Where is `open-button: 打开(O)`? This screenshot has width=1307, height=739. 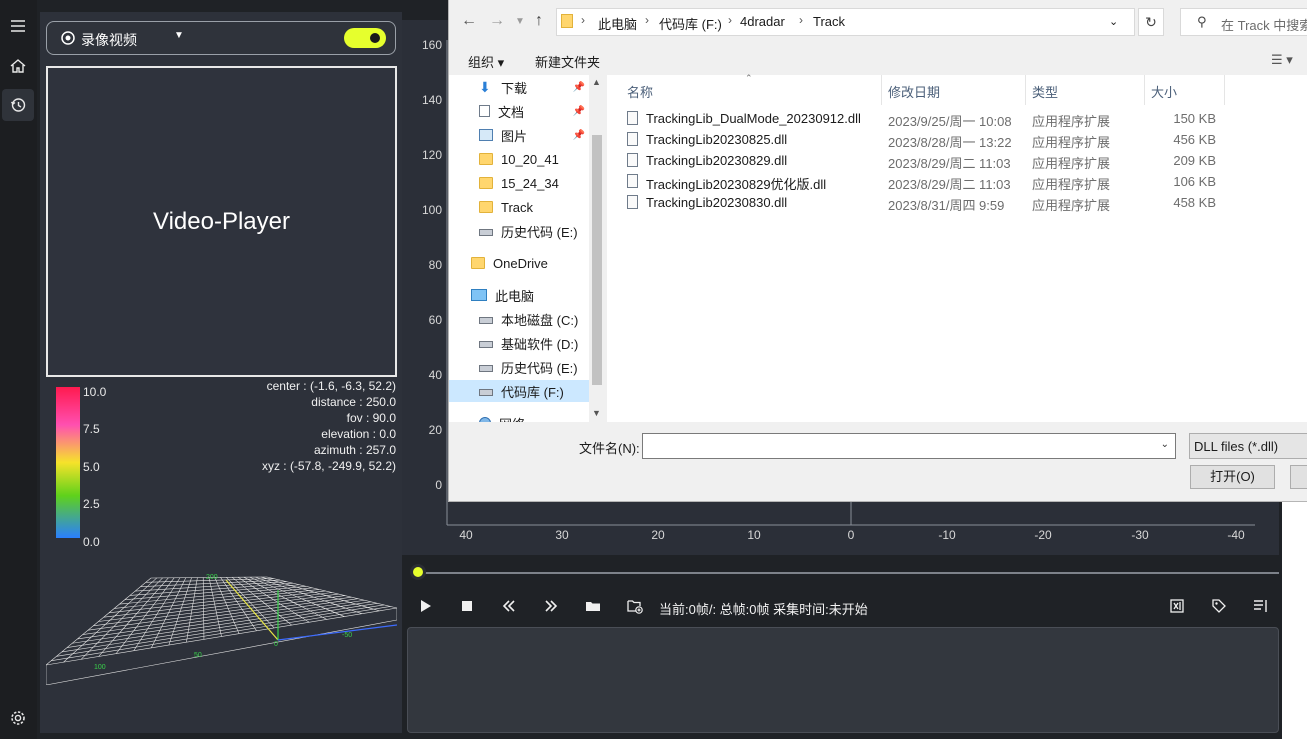
open-button: 打开(O) is located at coordinates (1232, 477).